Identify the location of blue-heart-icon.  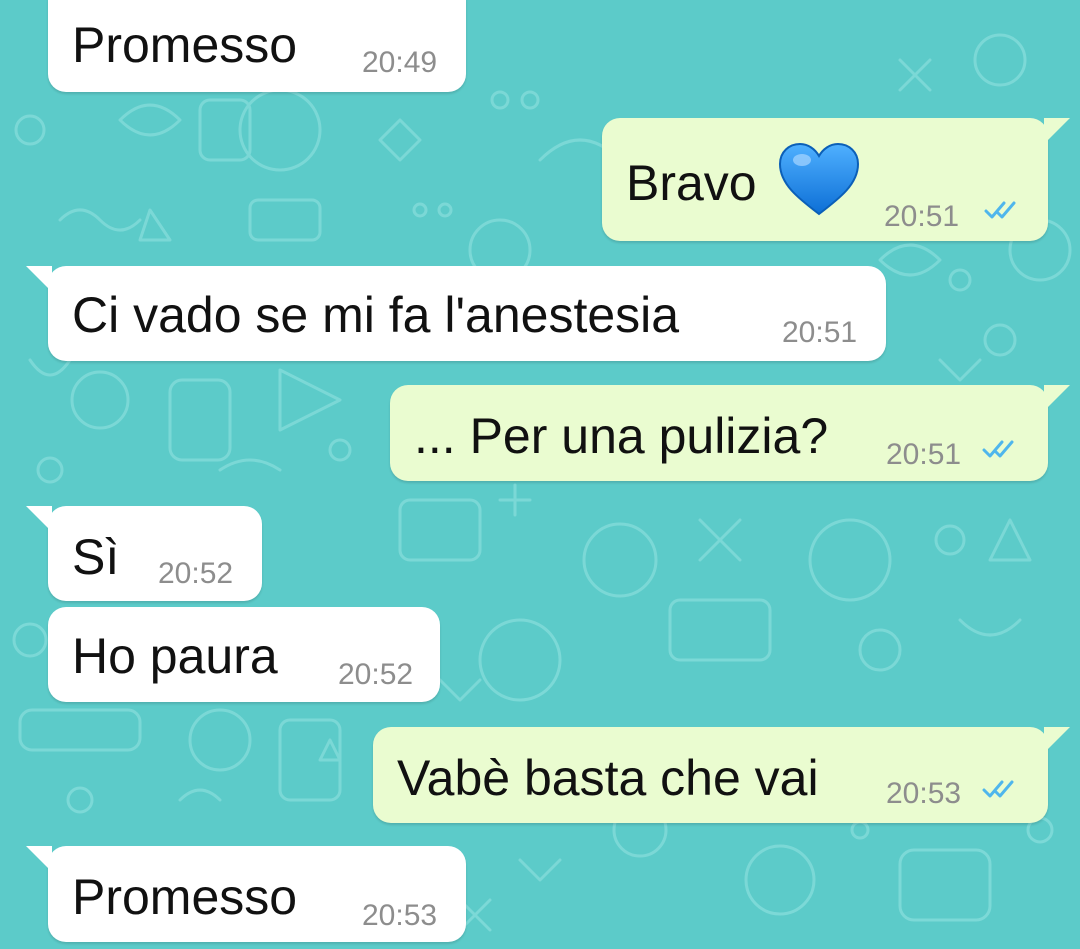
(819, 179).